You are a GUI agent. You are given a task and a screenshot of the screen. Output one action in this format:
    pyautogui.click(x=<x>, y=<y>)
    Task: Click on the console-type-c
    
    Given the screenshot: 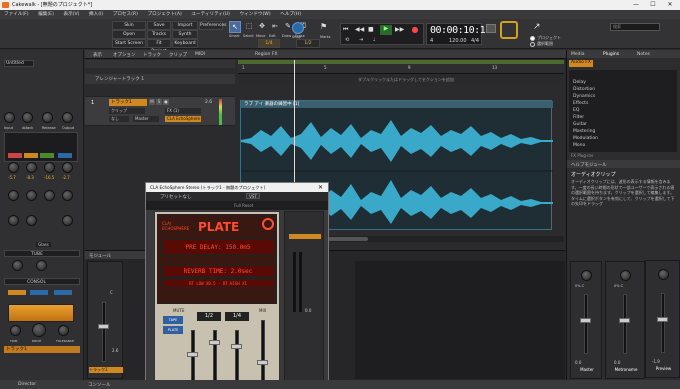 What is the action you would take?
    pyautogui.click(x=63, y=292)
    